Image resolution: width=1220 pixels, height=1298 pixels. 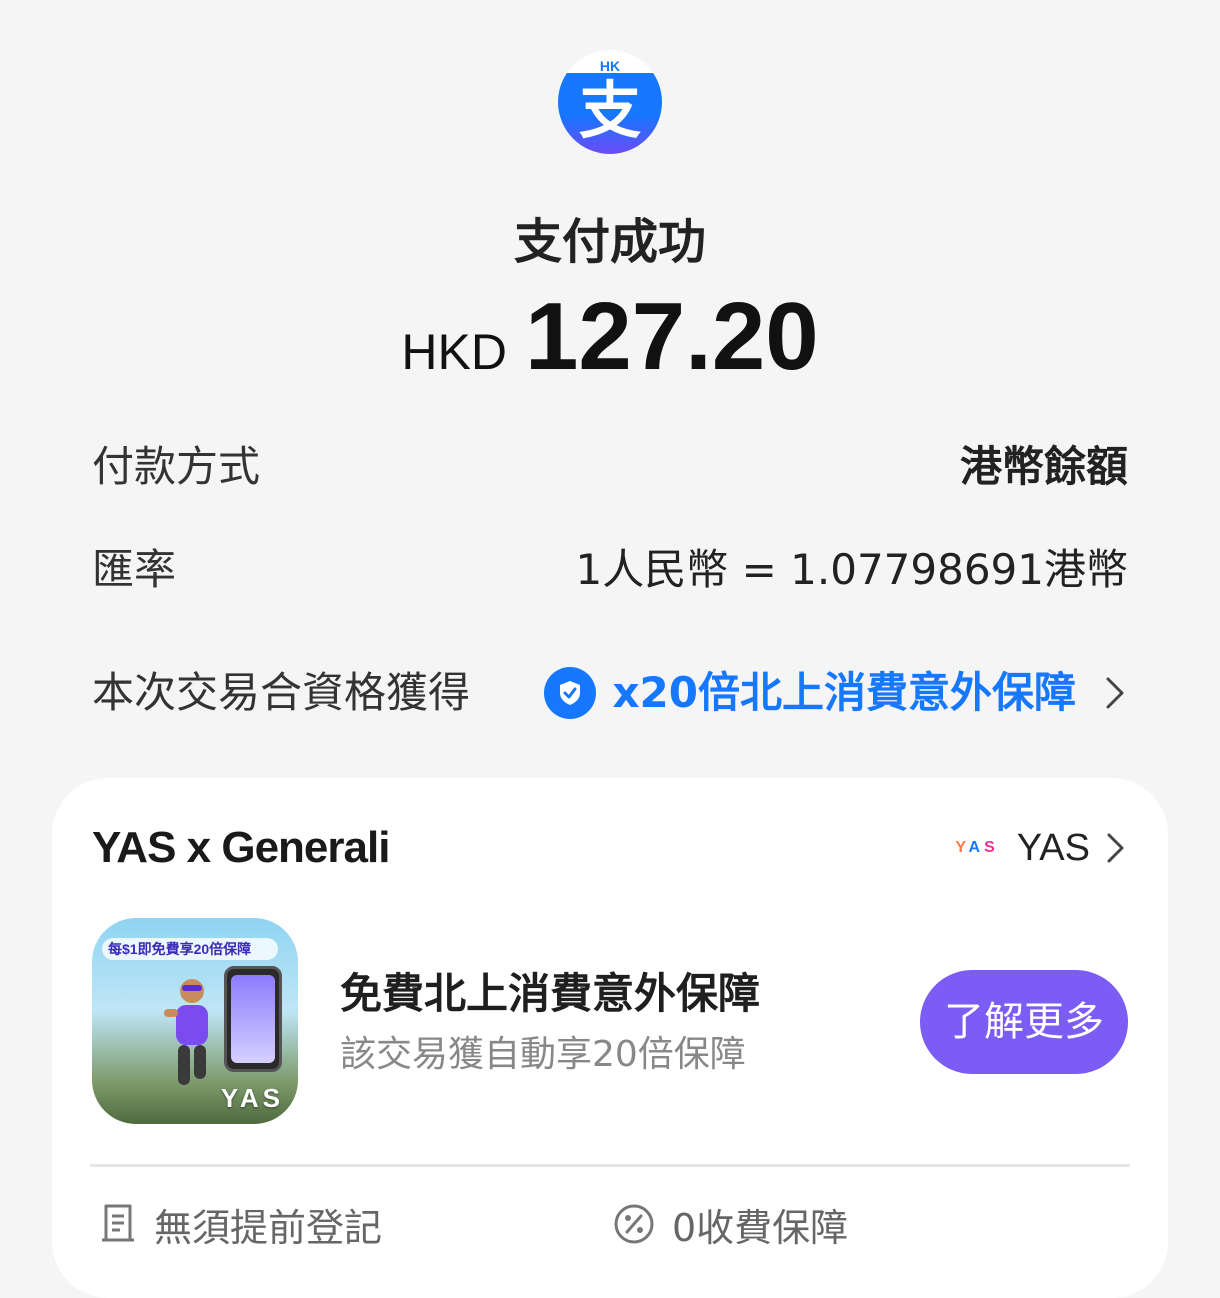 What do you see at coordinates (1024, 1022) in the screenshot?
I see `learn-more-button: 了解更多` at bounding box center [1024, 1022].